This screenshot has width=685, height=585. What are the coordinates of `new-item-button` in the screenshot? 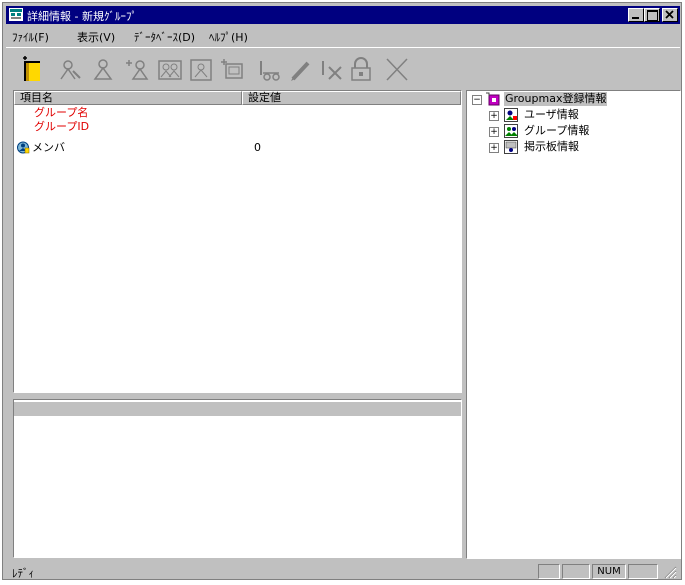 It's located at (33, 69).